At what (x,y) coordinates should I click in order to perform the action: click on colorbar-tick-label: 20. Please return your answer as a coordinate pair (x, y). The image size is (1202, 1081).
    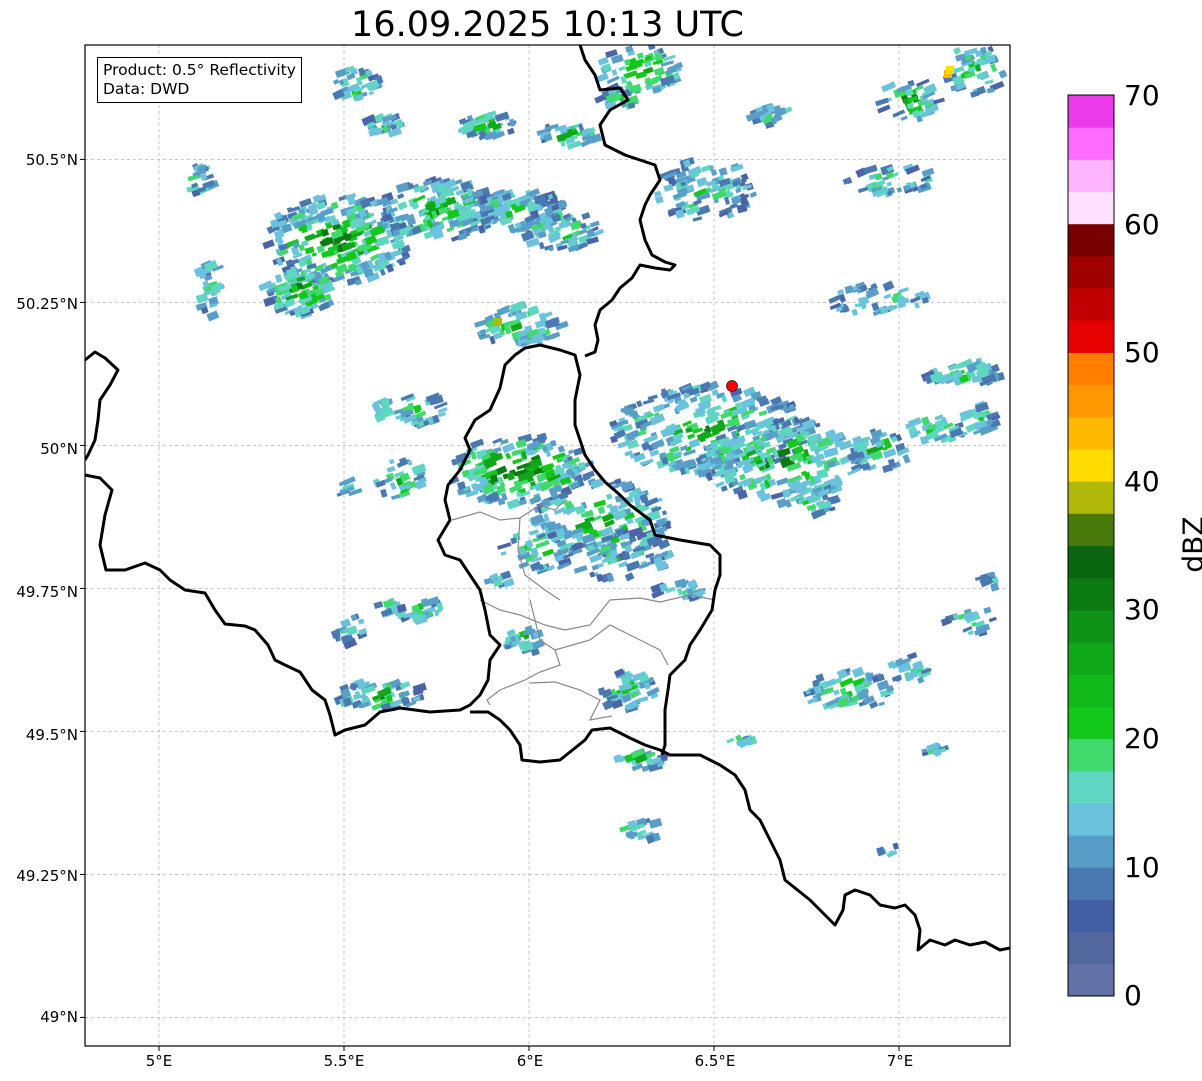
    Looking at the image, I should click on (1142, 738).